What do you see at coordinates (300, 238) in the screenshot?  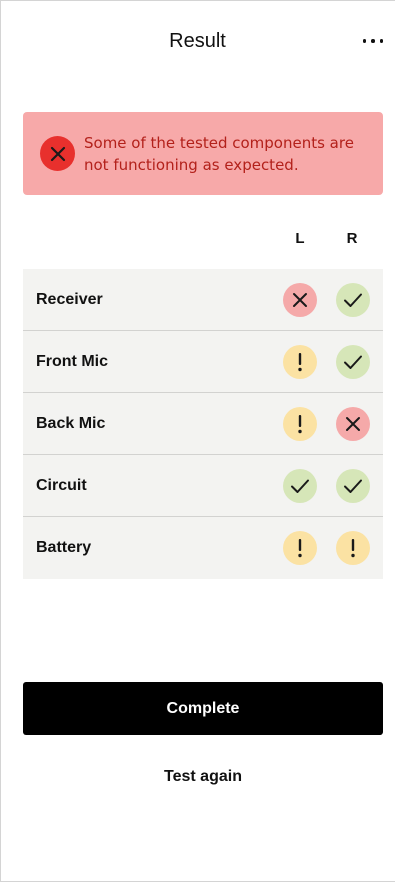 I see `column-header-left: L` at bounding box center [300, 238].